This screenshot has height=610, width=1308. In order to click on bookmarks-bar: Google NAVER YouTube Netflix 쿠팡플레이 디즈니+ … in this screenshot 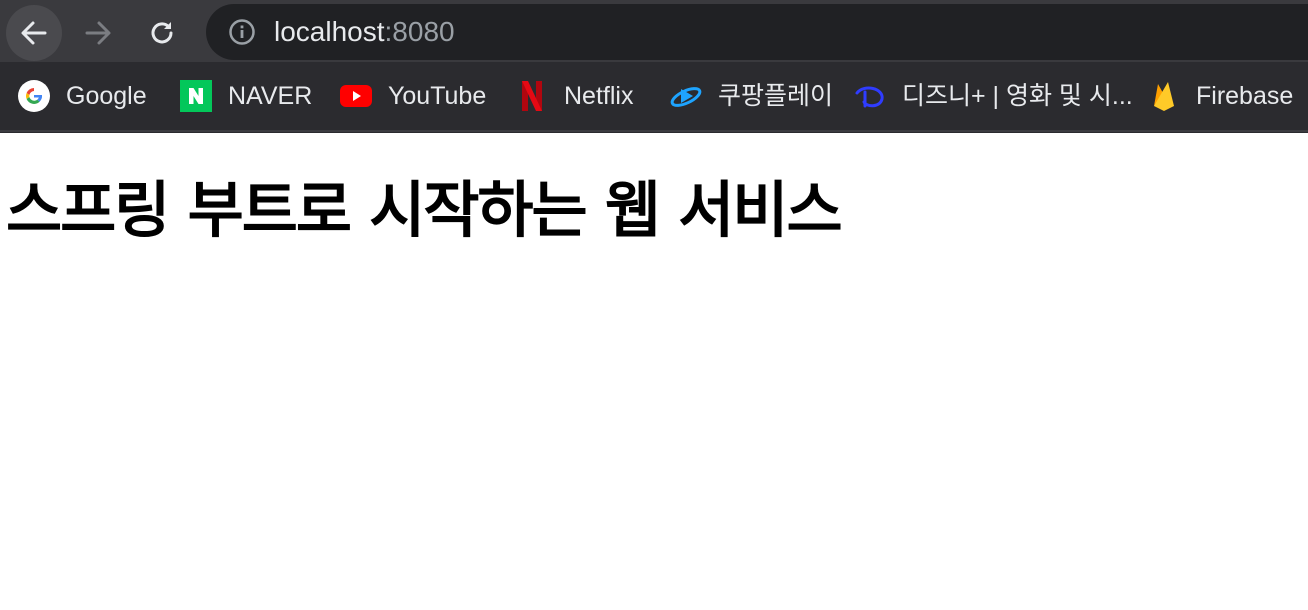, I will do `click(654, 97)`.